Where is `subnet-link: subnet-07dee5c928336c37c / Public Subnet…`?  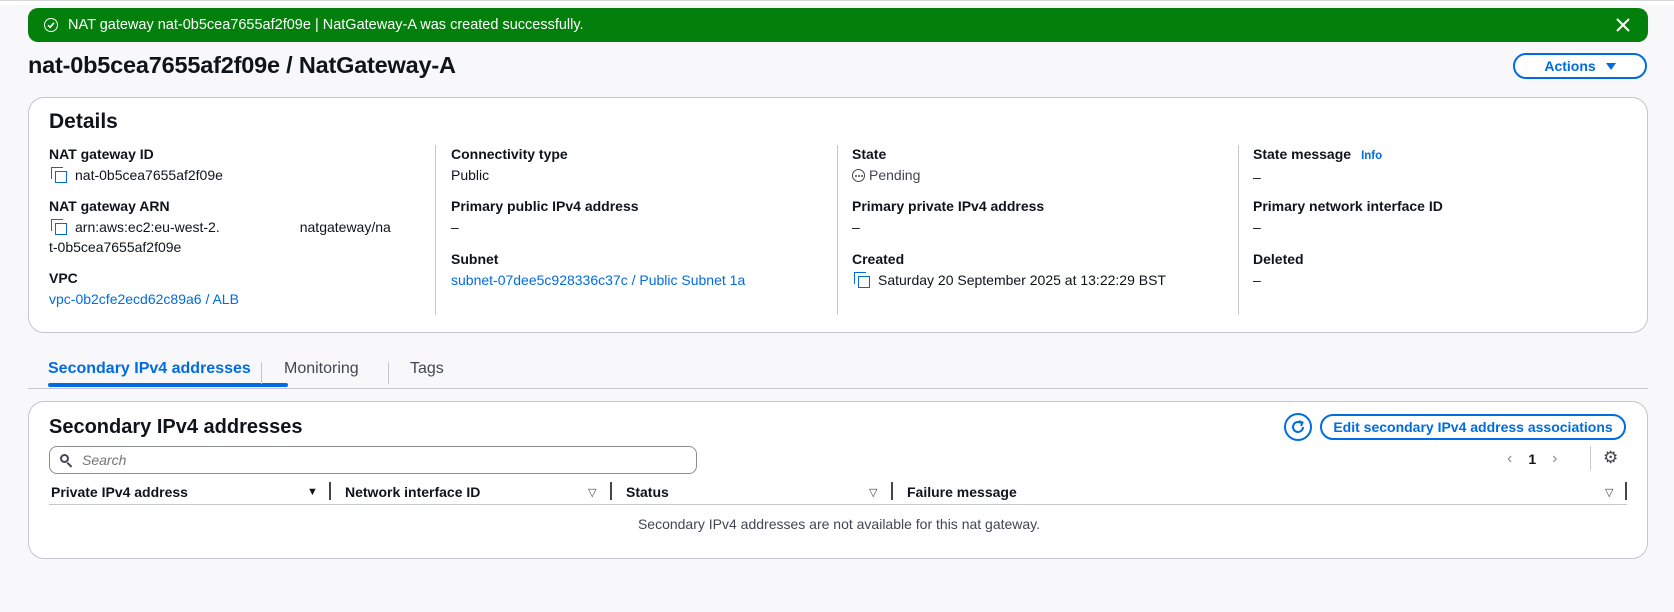
subnet-link: subnet-07dee5c928336c37c / Public Subnet… is located at coordinates (598, 280).